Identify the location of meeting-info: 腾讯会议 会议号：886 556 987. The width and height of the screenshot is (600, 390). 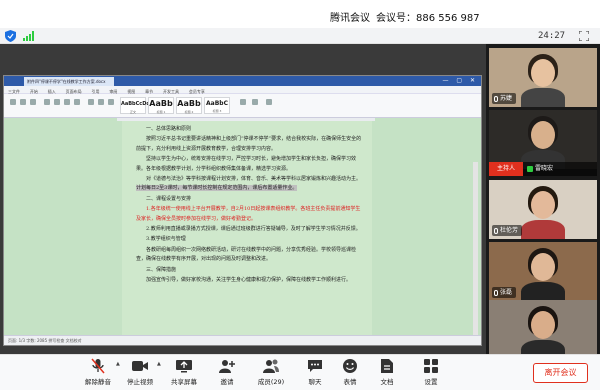
(405, 16).